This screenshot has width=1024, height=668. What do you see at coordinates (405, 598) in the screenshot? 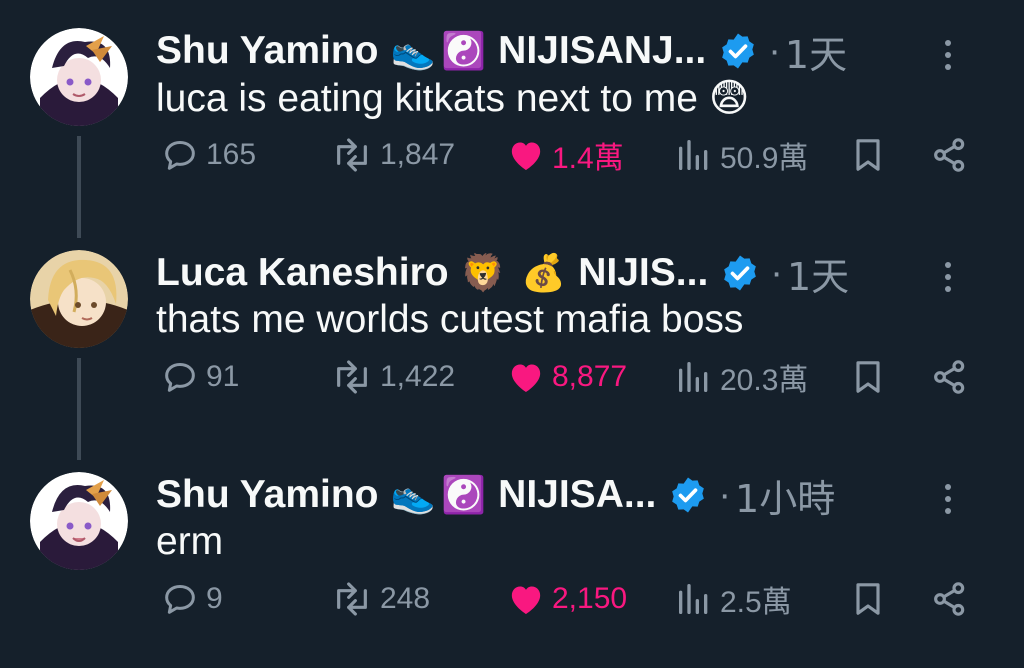
I see `retweet-count: 248` at bounding box center [405, 598].